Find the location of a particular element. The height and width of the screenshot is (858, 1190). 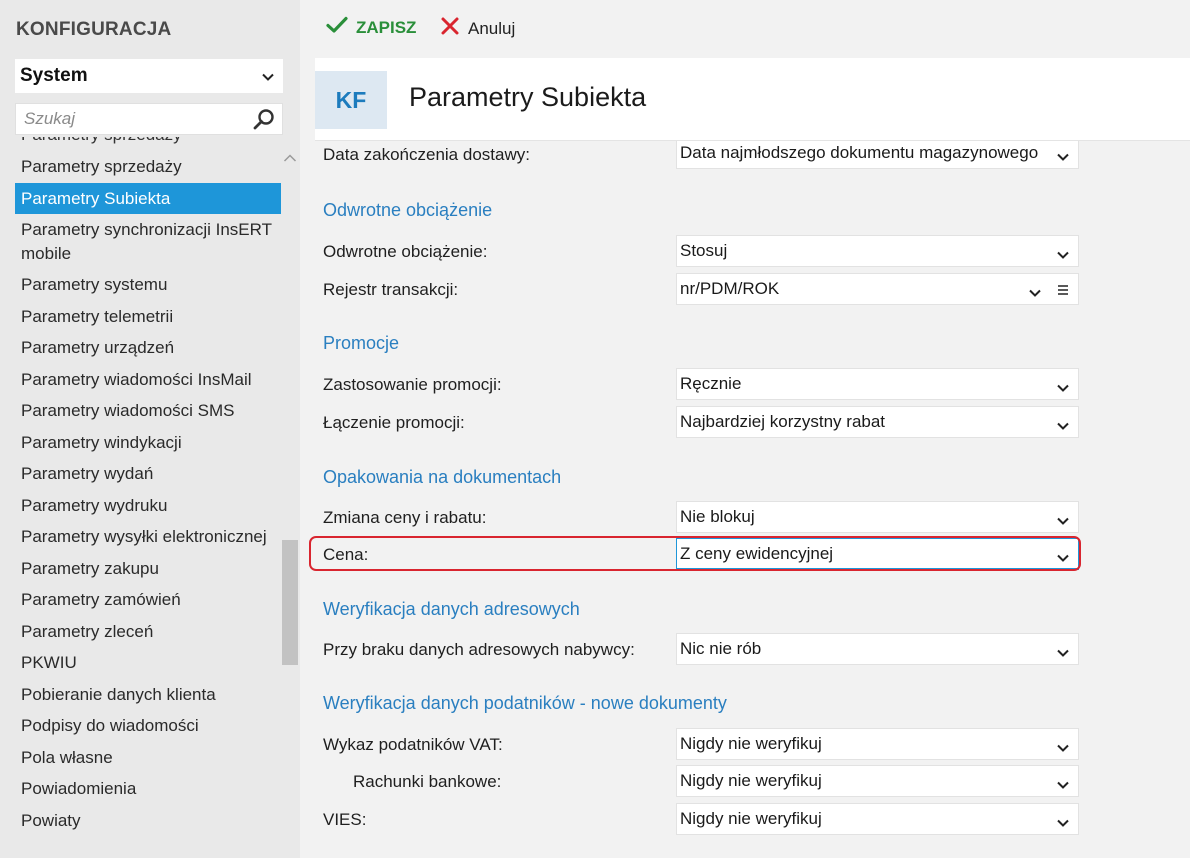

setting-label: Zmiana ceny i rabatu: is located at coordinates (405, 517).